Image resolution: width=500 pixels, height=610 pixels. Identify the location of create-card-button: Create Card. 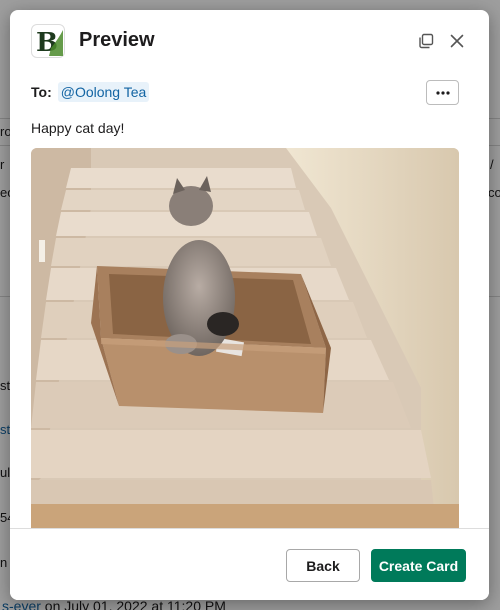
(418, 565).